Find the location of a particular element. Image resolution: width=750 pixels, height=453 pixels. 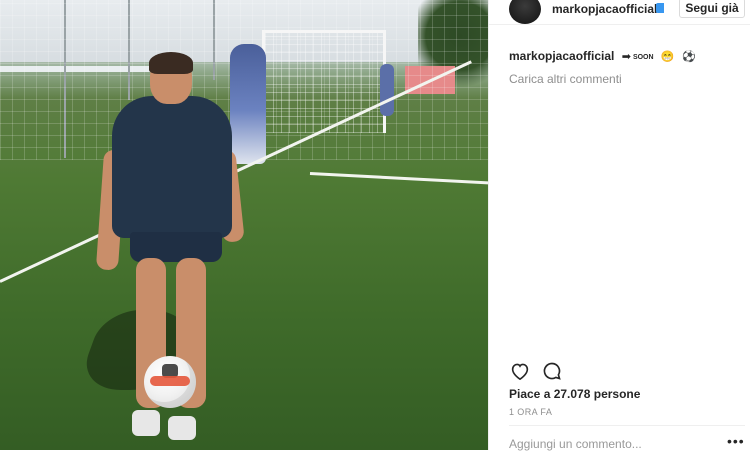

player-hair is located at coordinates (171, 63).